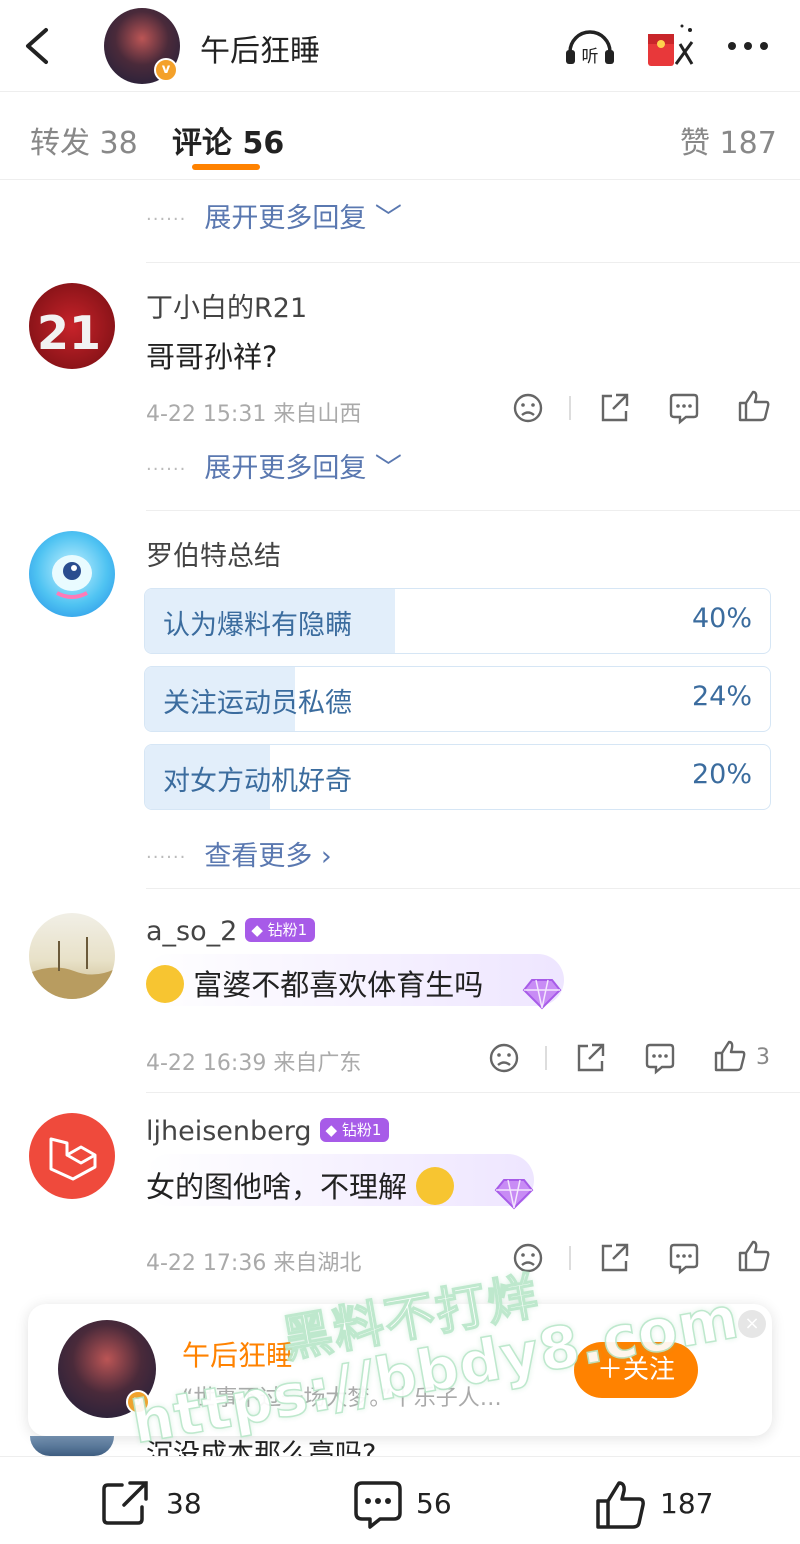 The width and height of the screenshot is (800, 1544). I want to click on poll-option-label: 关注运动员私德, so click(257, 703).